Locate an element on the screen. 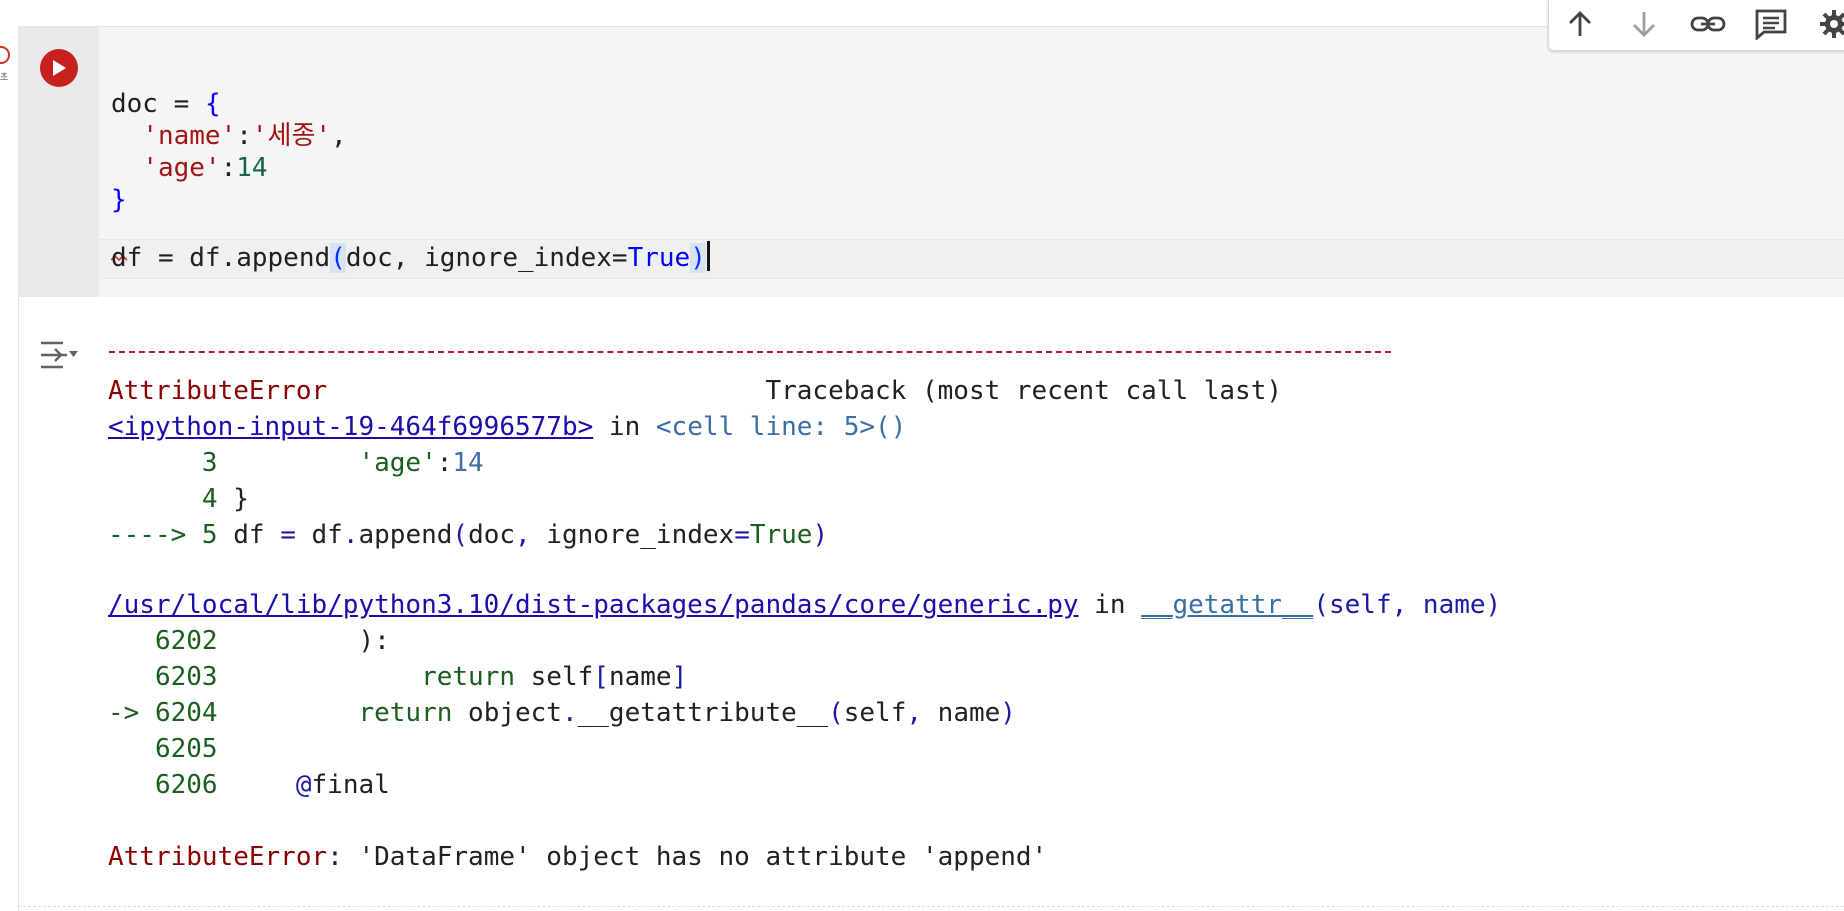 Image resolution: width=1844 pixels, height=911 pixels. arrow-down-icon is located at coordinates (1644, 24).